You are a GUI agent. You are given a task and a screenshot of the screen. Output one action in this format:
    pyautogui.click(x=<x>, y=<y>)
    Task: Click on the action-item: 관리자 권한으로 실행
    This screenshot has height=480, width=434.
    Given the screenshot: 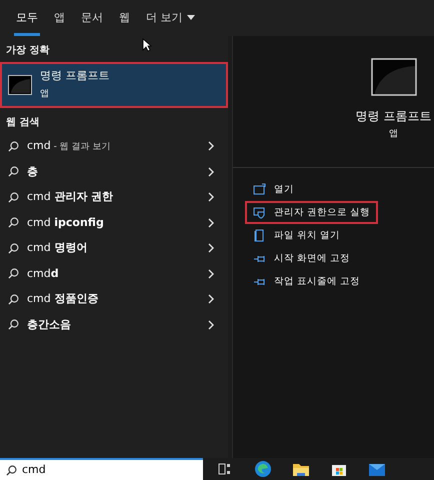 What is the action you would take?
    pyautogui.click(x=311, y=212)
    